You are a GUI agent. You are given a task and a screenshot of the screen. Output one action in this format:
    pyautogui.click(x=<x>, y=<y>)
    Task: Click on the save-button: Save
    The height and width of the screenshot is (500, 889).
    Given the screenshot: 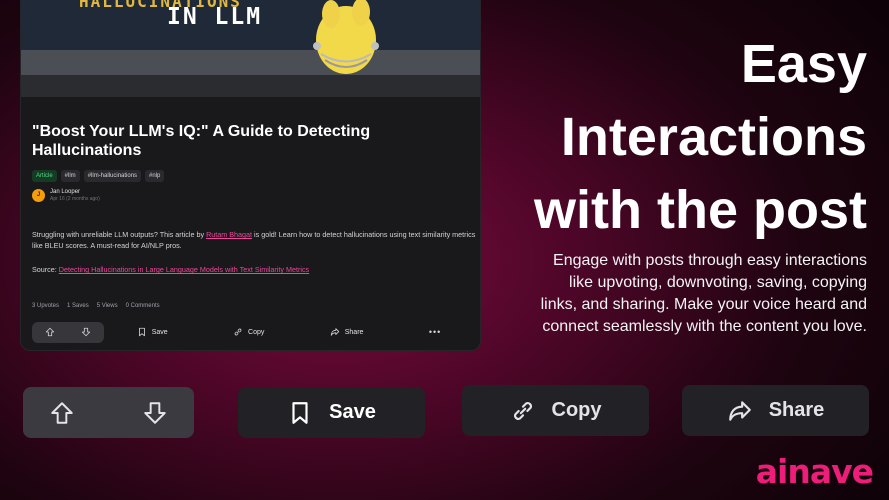 What is the action you would take?
    pyautogui.click(x=152, y=332)
    